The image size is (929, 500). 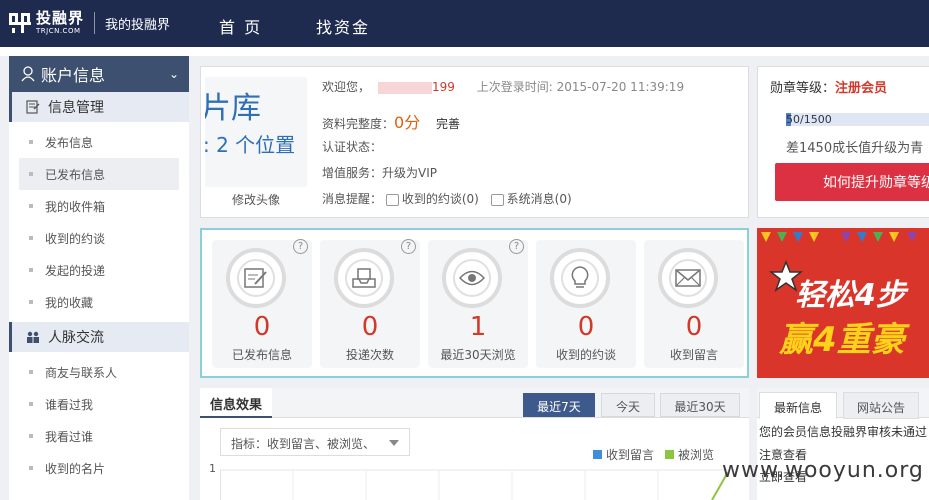 What do you see at coordinates (855, 148) in the screenshot?
I see `upgrade-hint: 差1450成长值升级为青` at bounding box center [855, 148].